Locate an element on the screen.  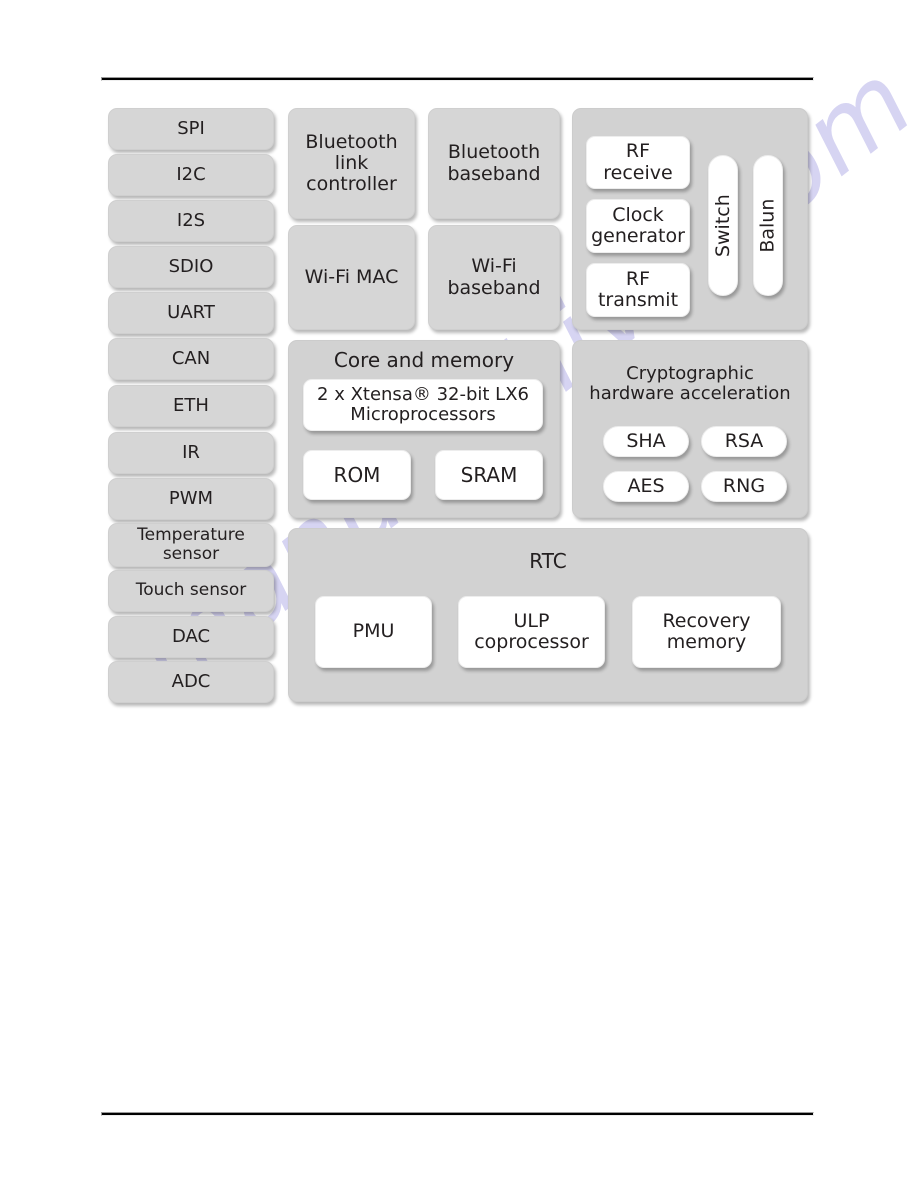
block-wifi-mac: Wi-Fi MAC is located at coordinates (351, 277).